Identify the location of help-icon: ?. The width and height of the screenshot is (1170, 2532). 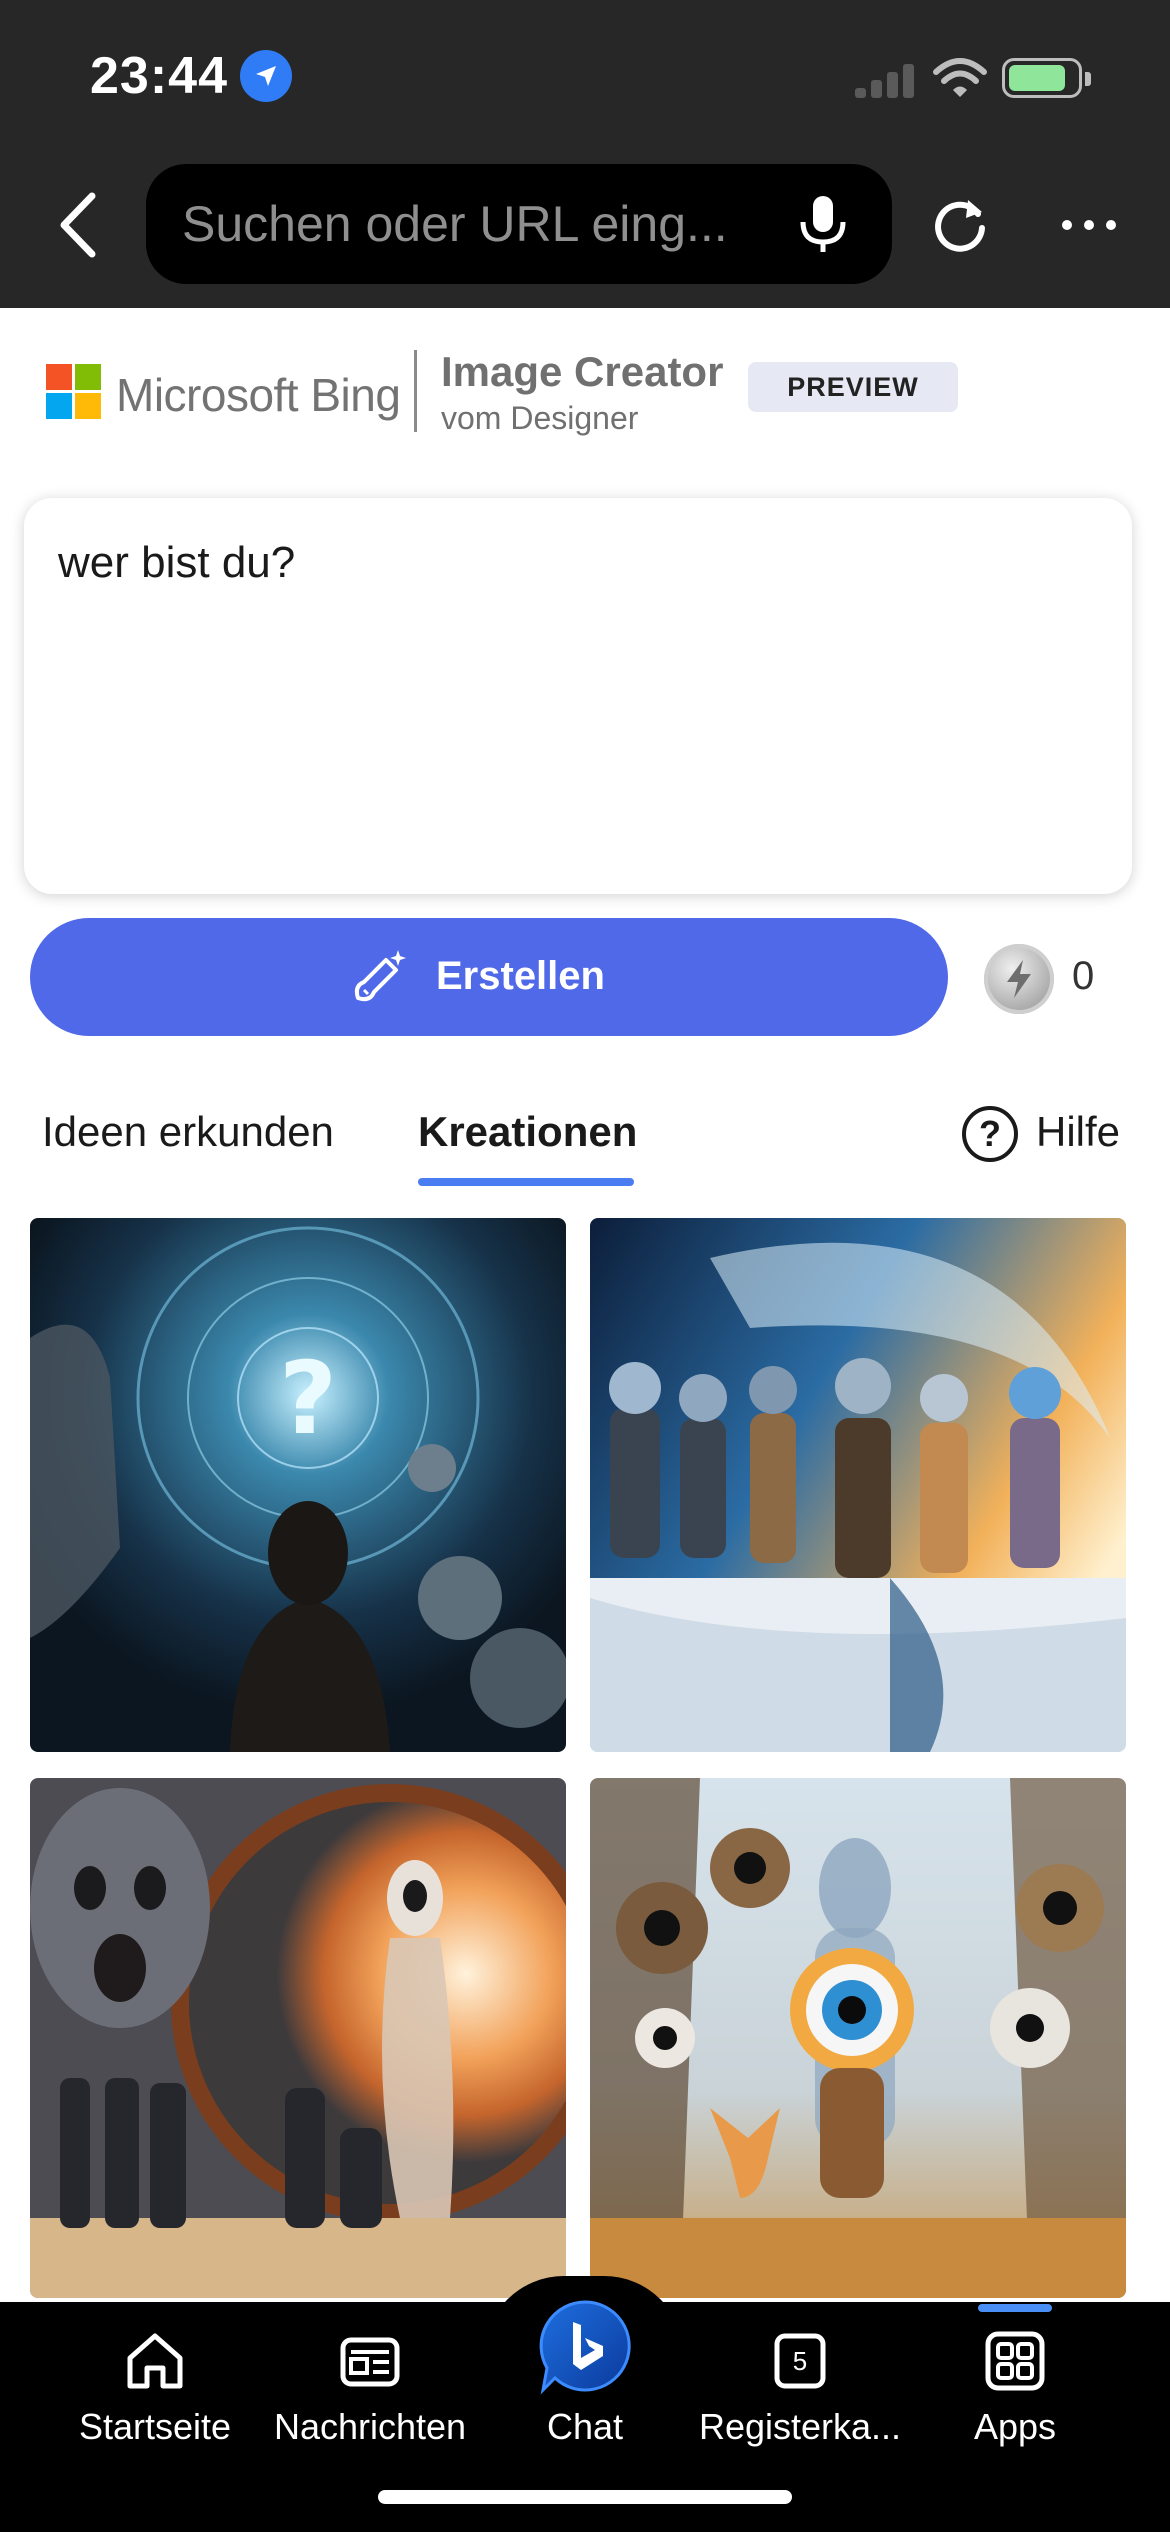
(990, 1134).